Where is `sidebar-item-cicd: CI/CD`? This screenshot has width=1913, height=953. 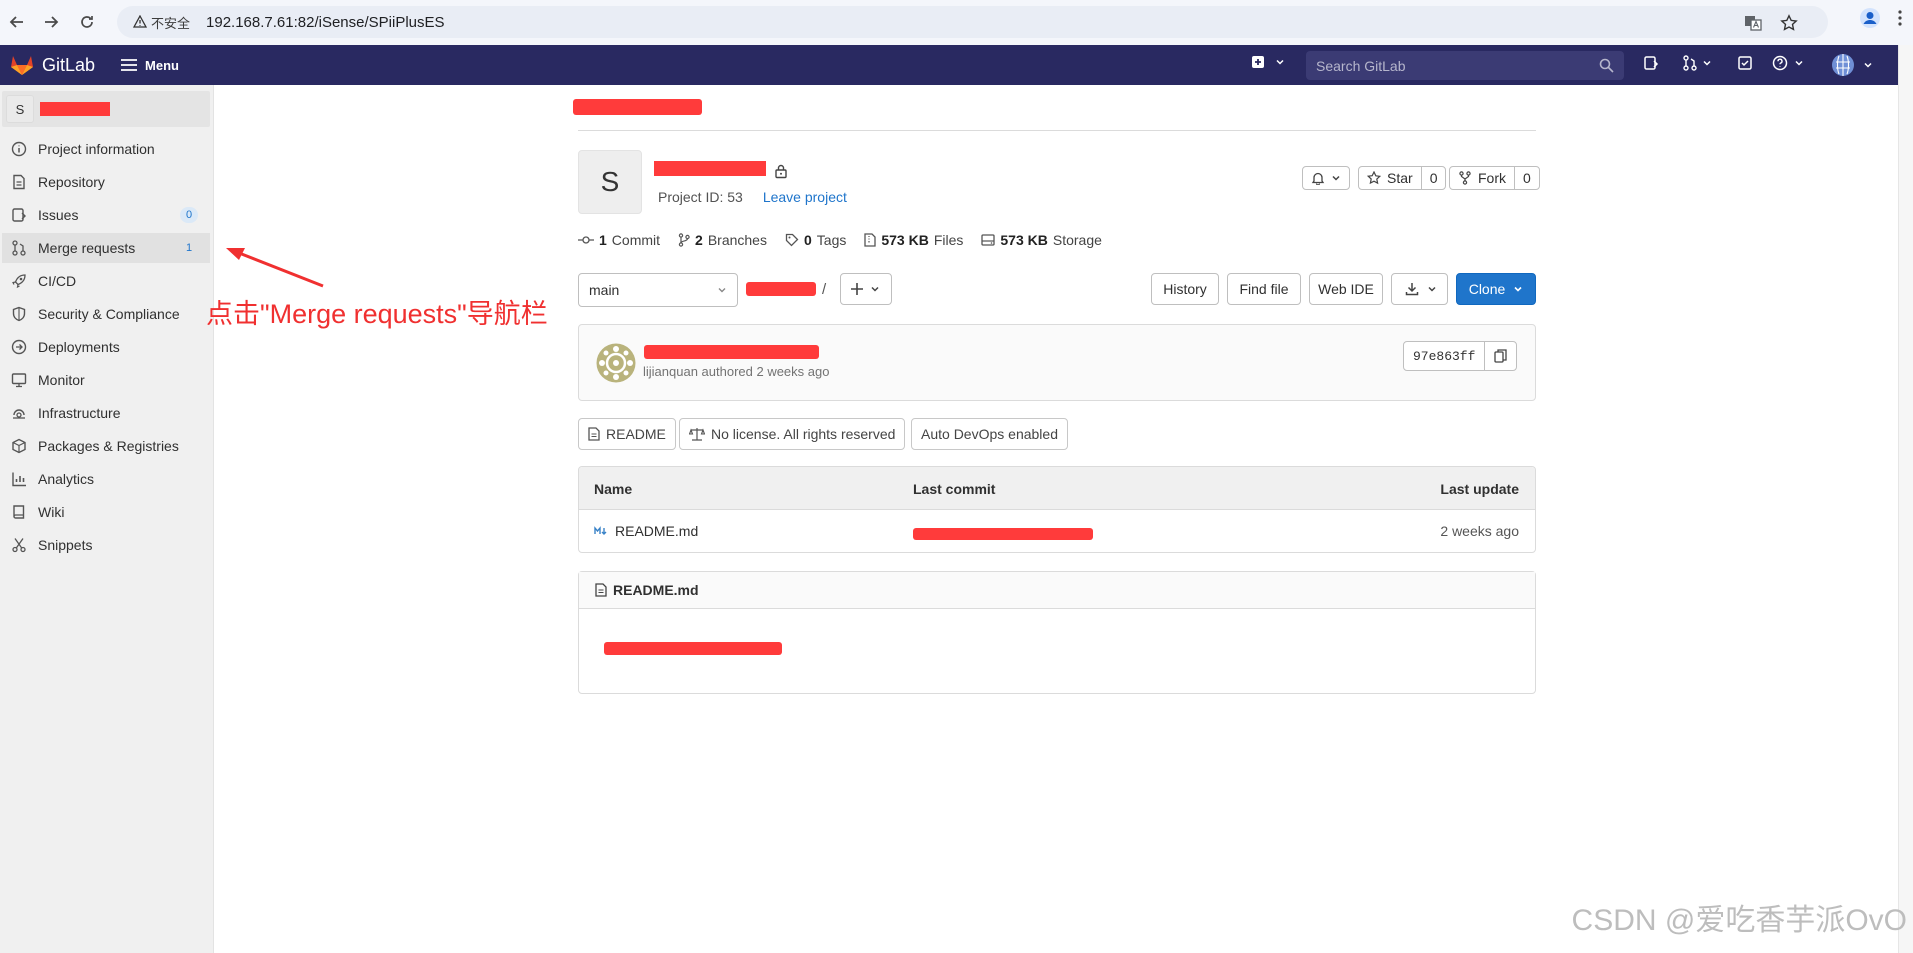 sidebar-item-cicd: CI/CD is located at coordinates (106, 281).